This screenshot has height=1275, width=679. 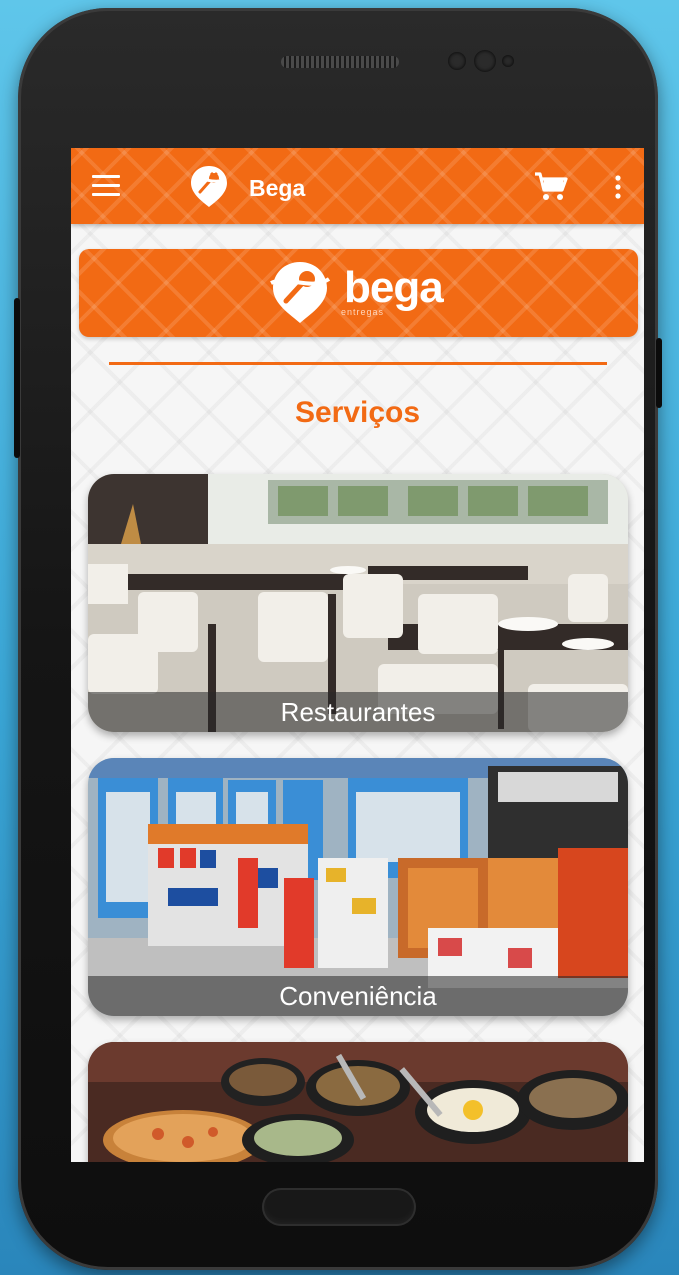 What do you see at coordinates (508, 61) in the screenshot?
I see `light-sensor` at bounding box center [508, 61].